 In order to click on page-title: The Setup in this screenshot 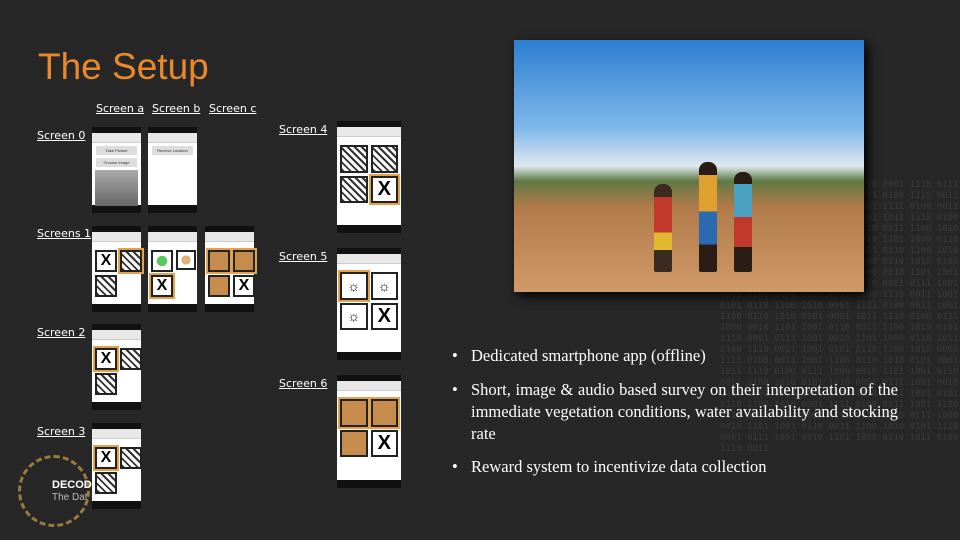, I will do `click(123, 66)`.